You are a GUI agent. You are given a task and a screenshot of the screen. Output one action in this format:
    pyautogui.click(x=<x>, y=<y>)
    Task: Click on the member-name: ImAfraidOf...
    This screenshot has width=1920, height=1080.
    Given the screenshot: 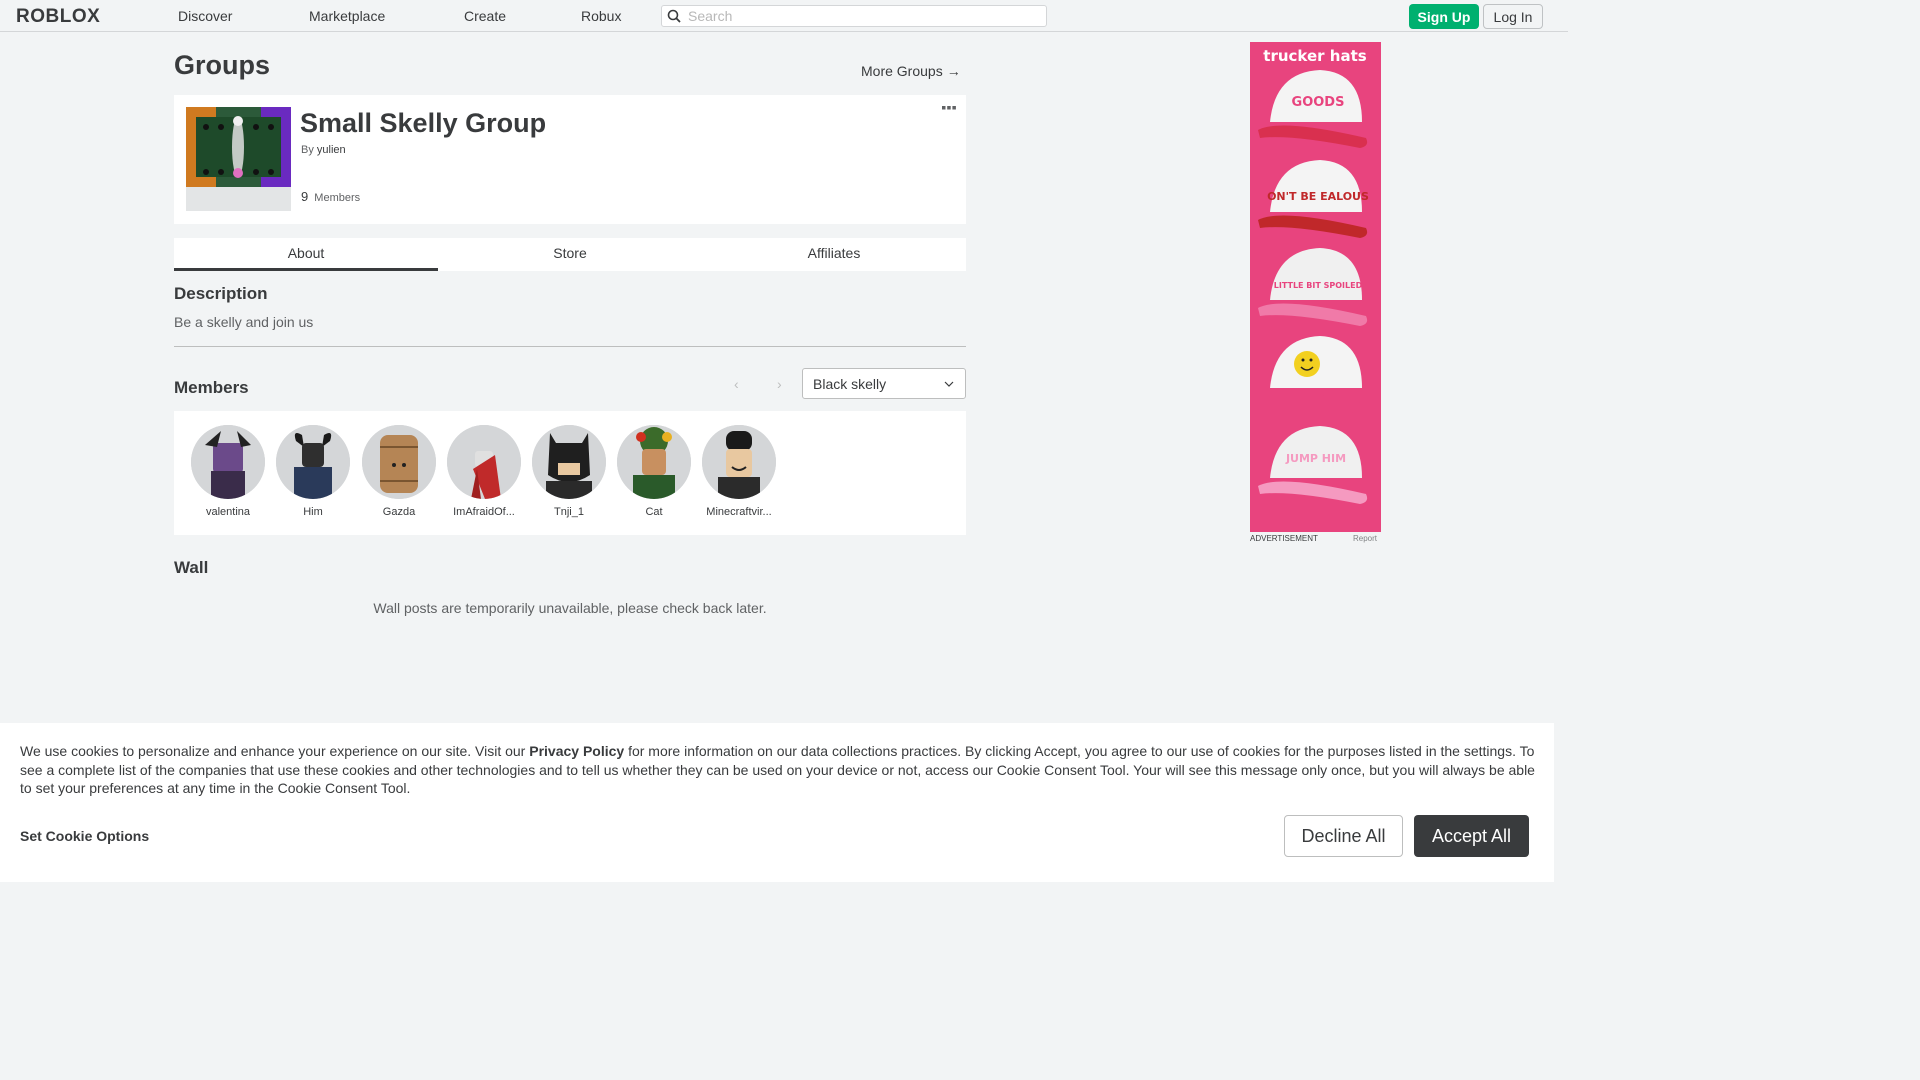 What is the action you would take?
    pyautogui.click(x=484, y=512)
    